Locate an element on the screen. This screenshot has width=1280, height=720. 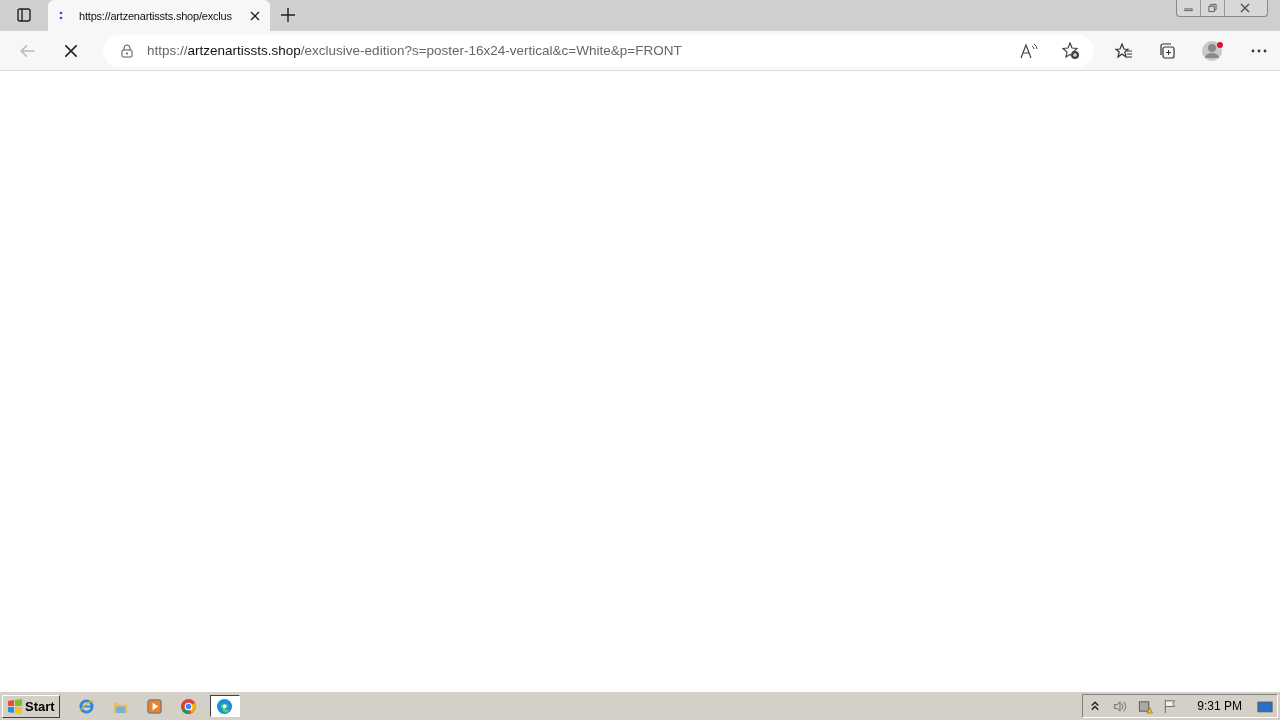
tab-actions-icon is located at coordinates (24, 15).